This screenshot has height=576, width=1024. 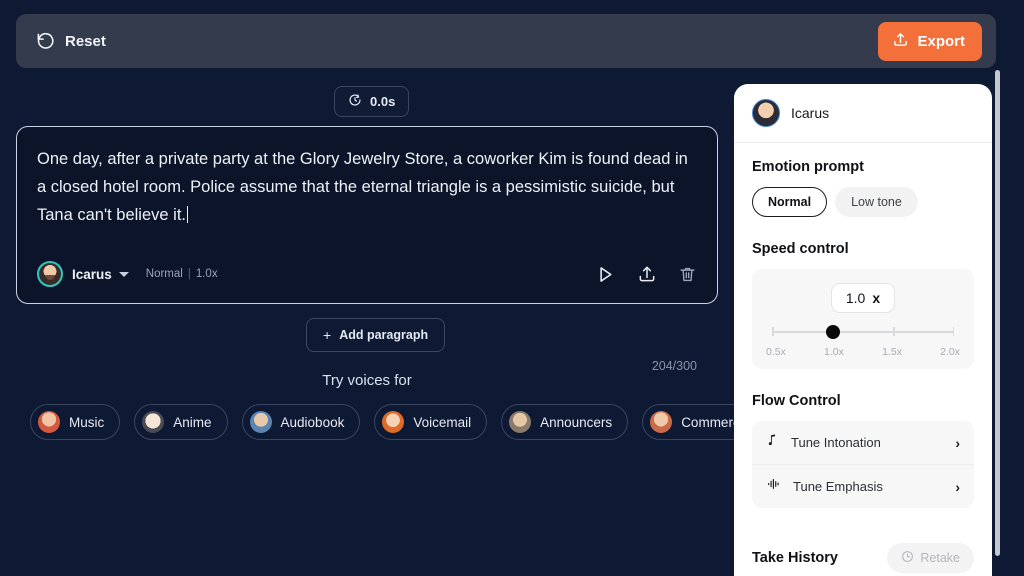 What do you see at coordinates (863, 558) in the screenshot?
I see `take-history-row: Take History Retake` at bounding box center [863, 558].